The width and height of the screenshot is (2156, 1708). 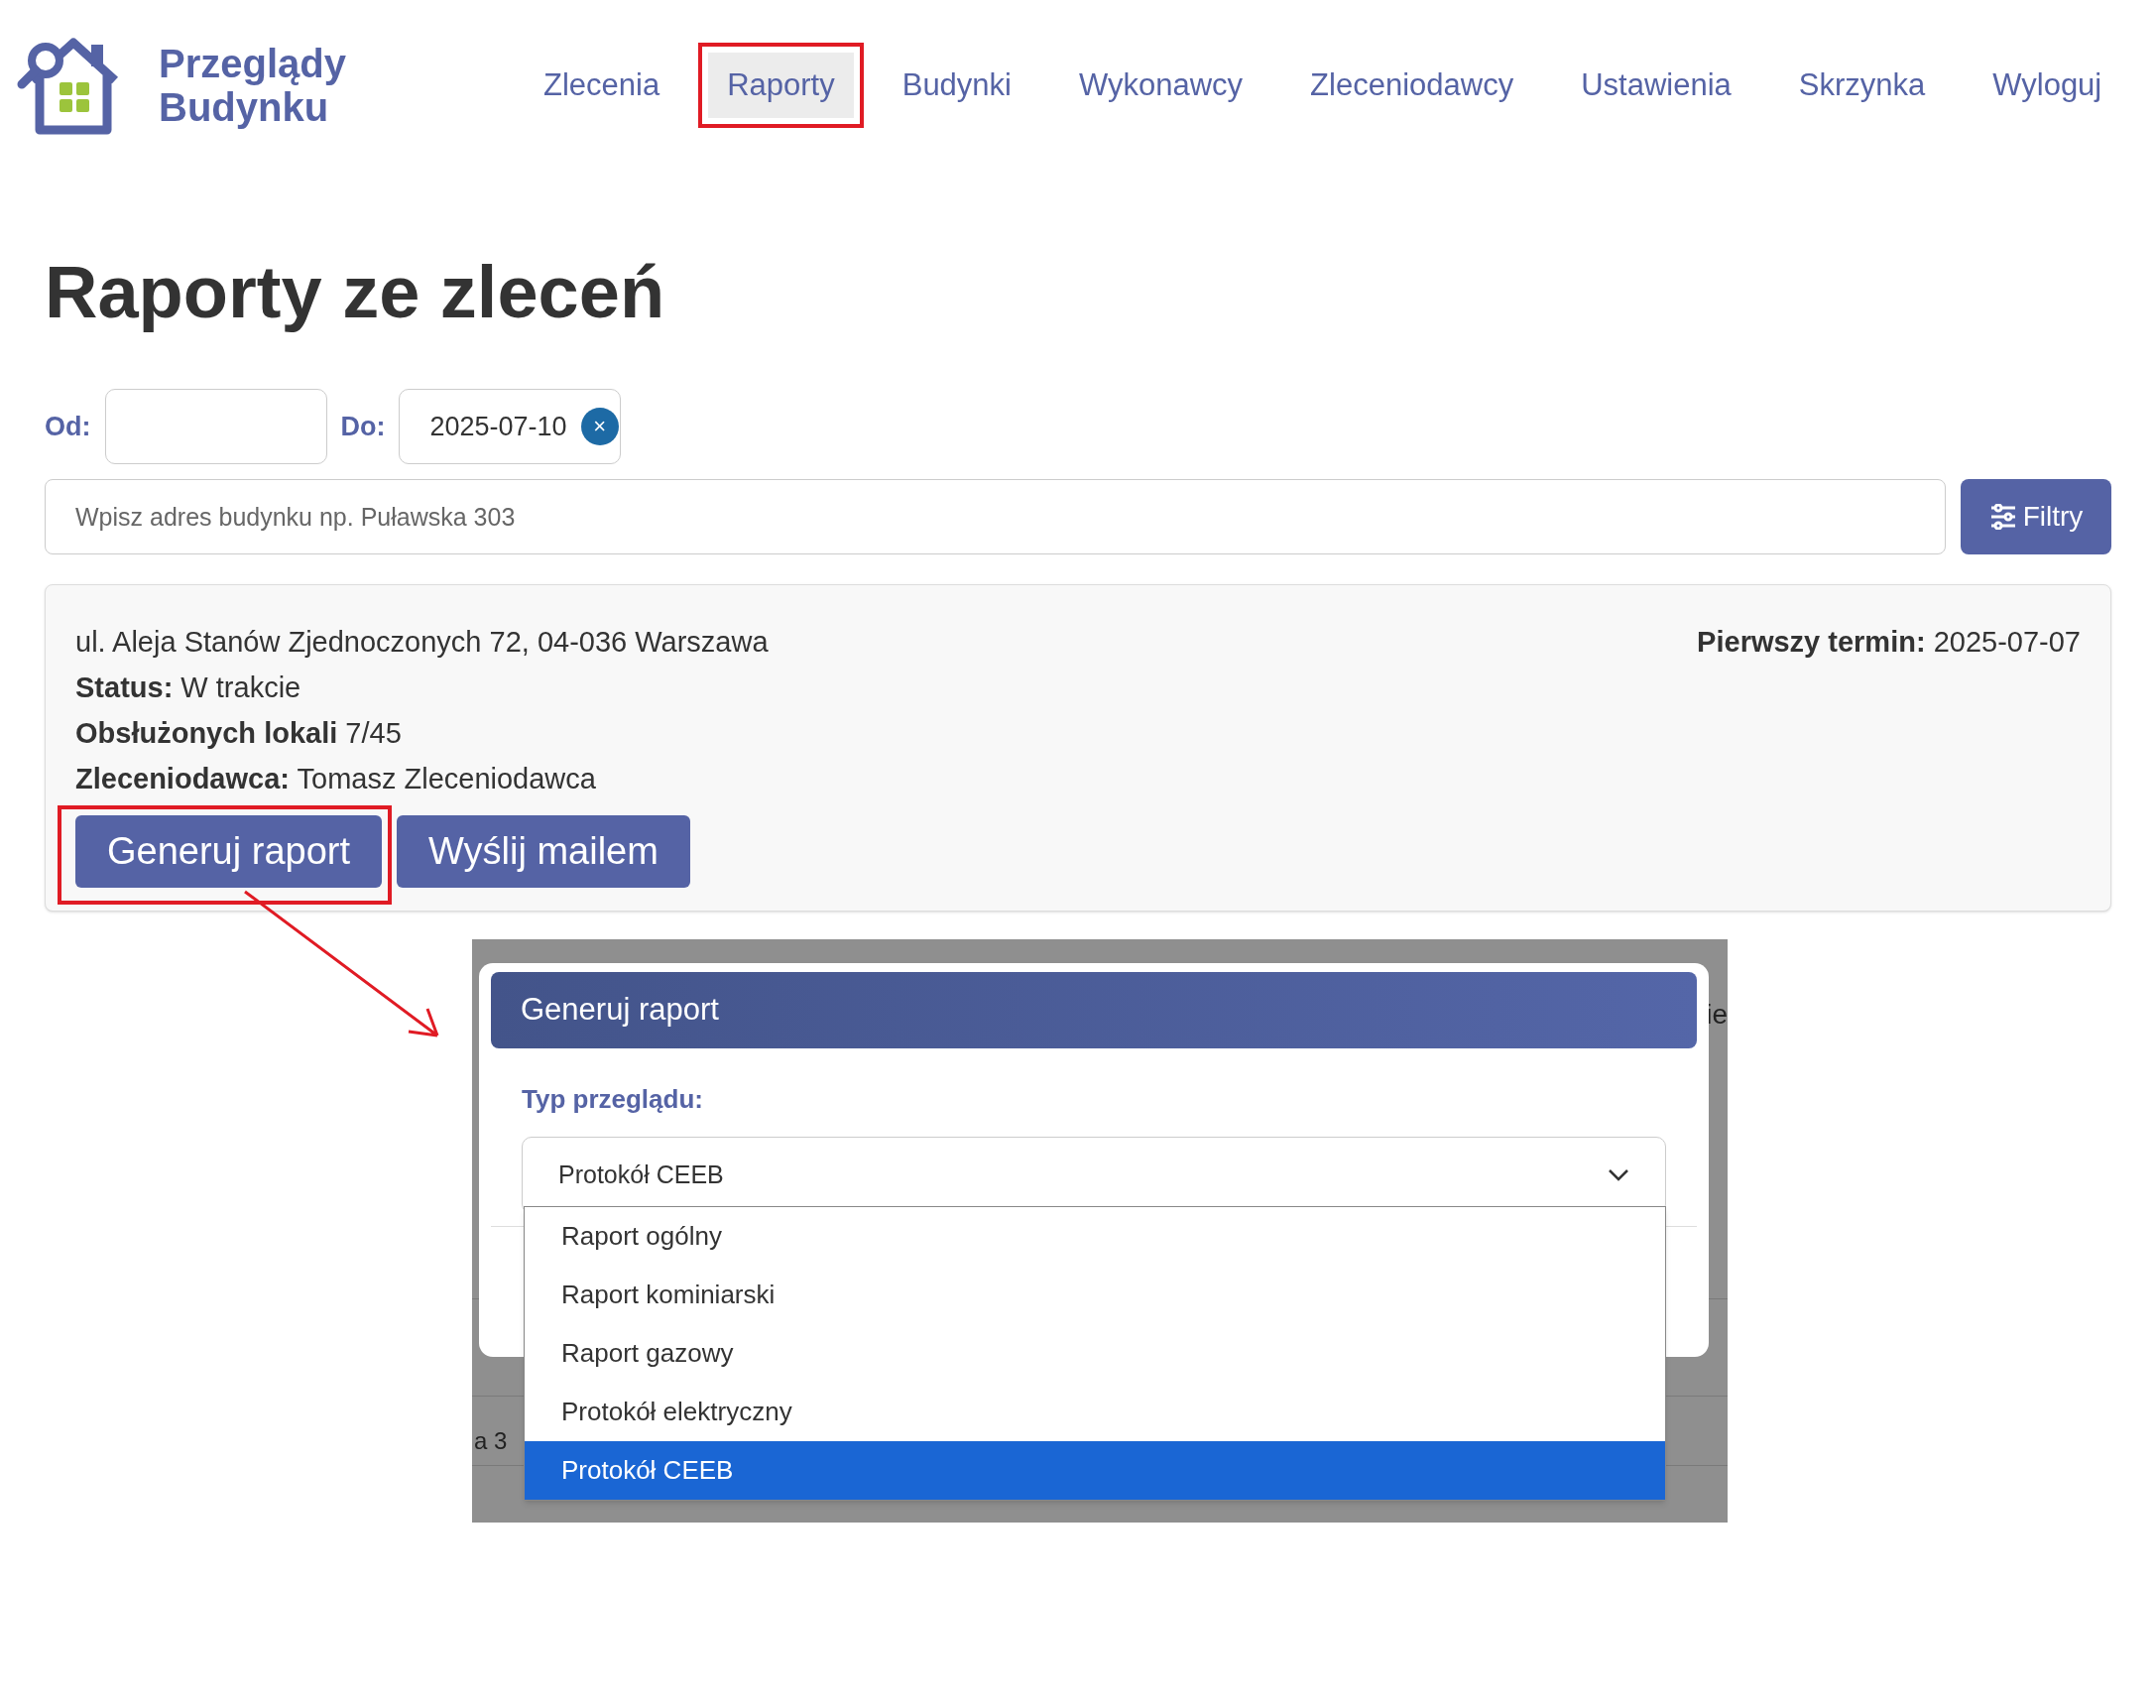 I want to click on detail-text: Status: W trakcie, so click(x=188, y=688).